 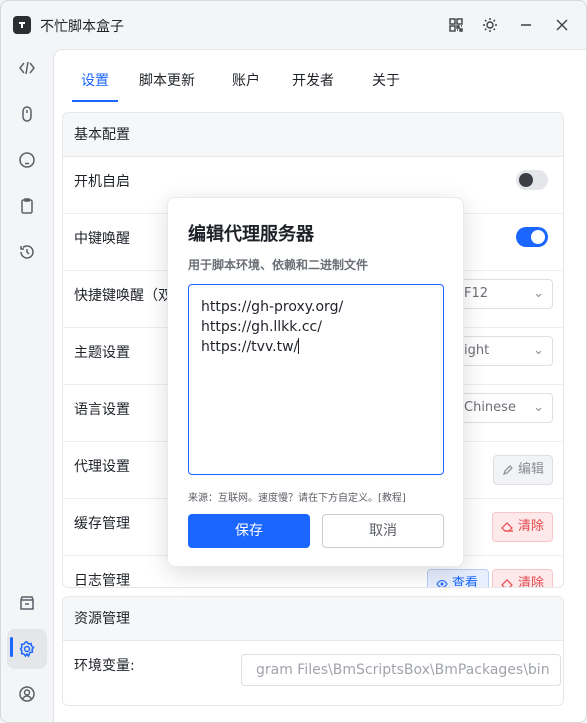 What do you see at coordinates (508, 470) in the screenshot?
I see `edit-icon` at bounding box center [508, 470].